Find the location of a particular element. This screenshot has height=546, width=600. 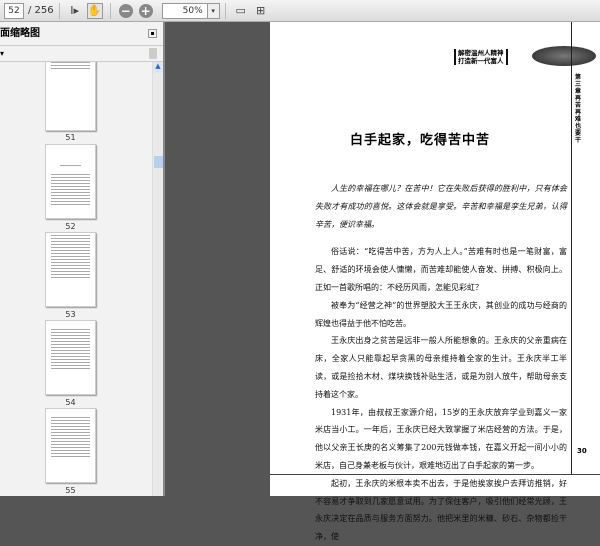

scrollbar-thumb is located at coordinates (158, 162).